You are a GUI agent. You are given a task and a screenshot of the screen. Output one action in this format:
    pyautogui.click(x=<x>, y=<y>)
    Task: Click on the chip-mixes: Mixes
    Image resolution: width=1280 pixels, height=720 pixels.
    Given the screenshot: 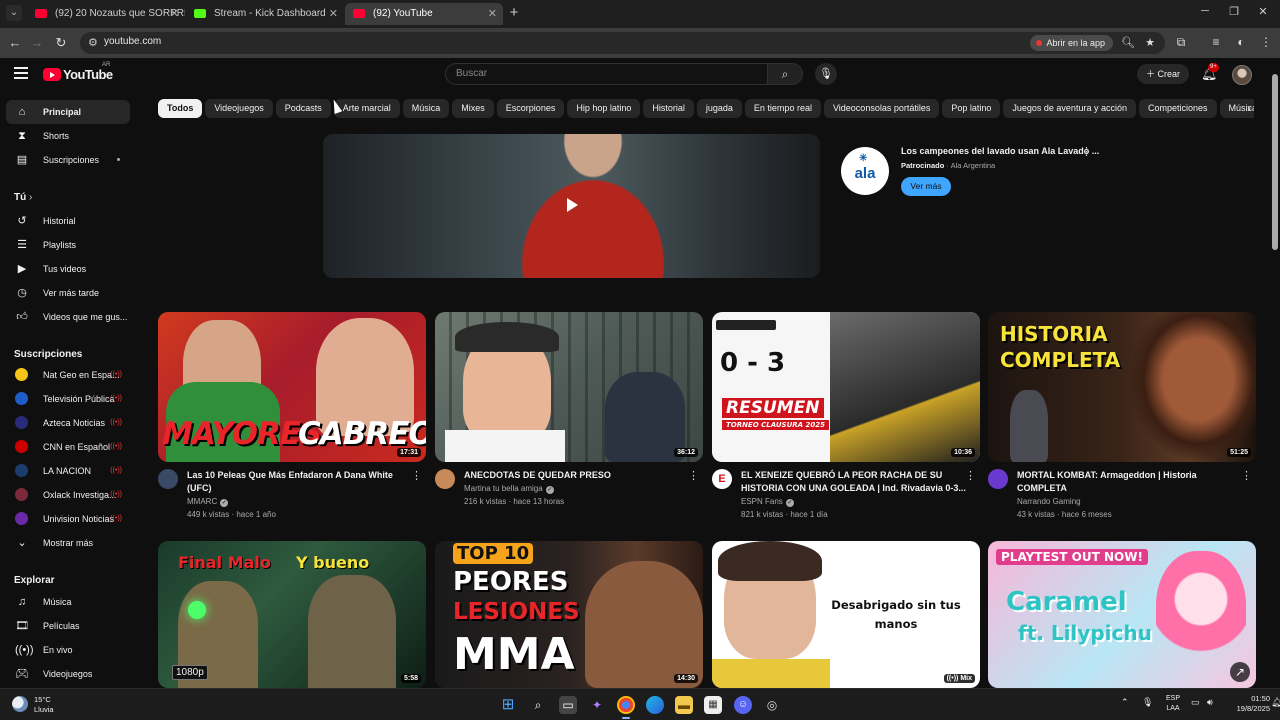 What is the action you would take?
    pyautogui.click(x=473, y=108)
    